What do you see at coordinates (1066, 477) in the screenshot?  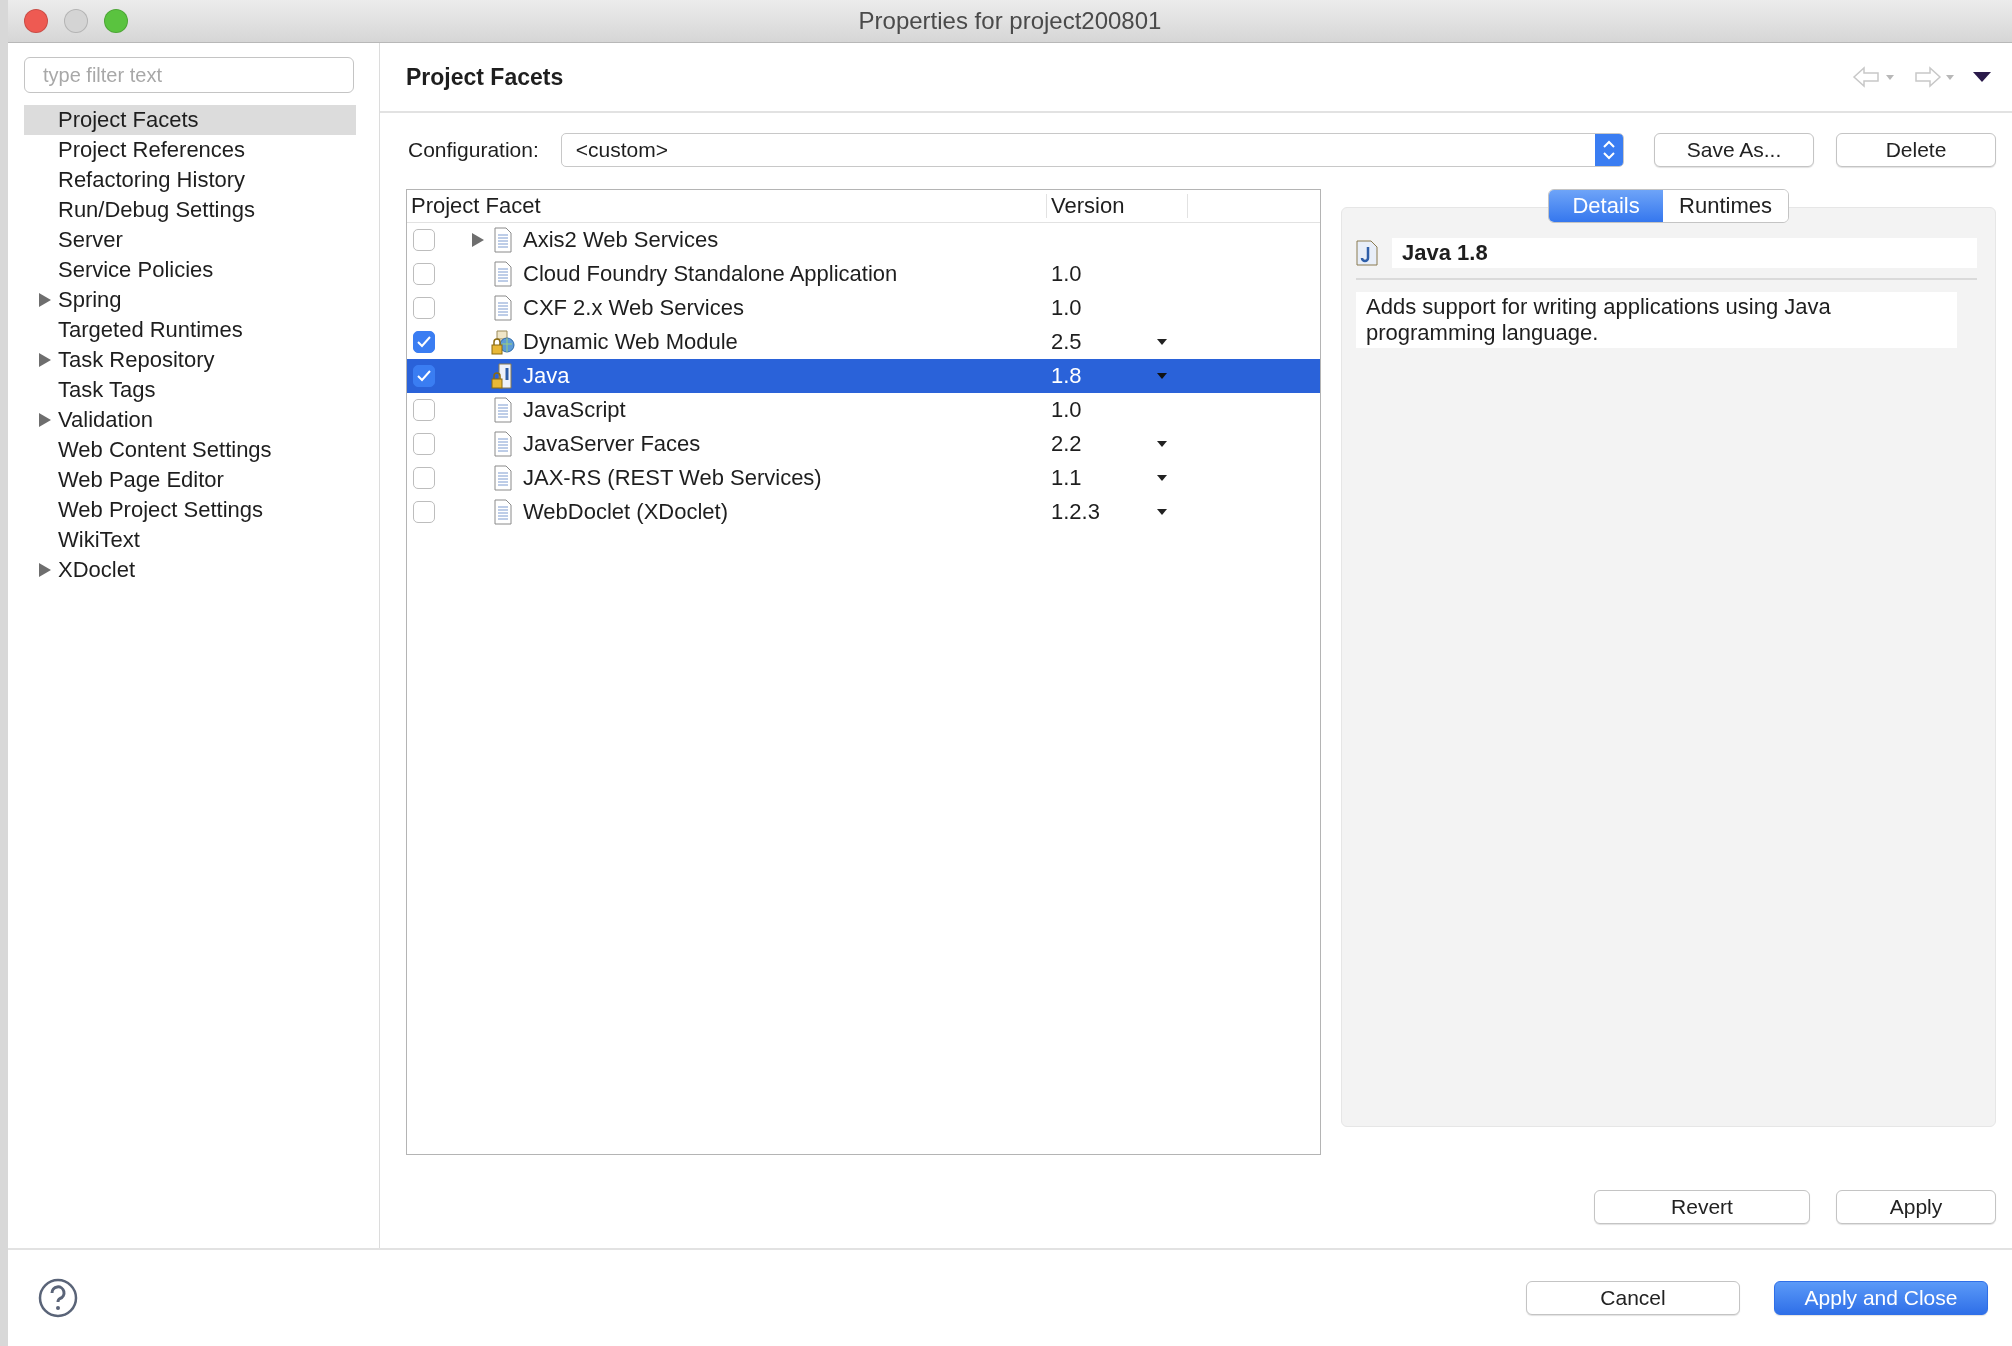 I see `facet-version: 1.1` at bounding box center [1066, 477].